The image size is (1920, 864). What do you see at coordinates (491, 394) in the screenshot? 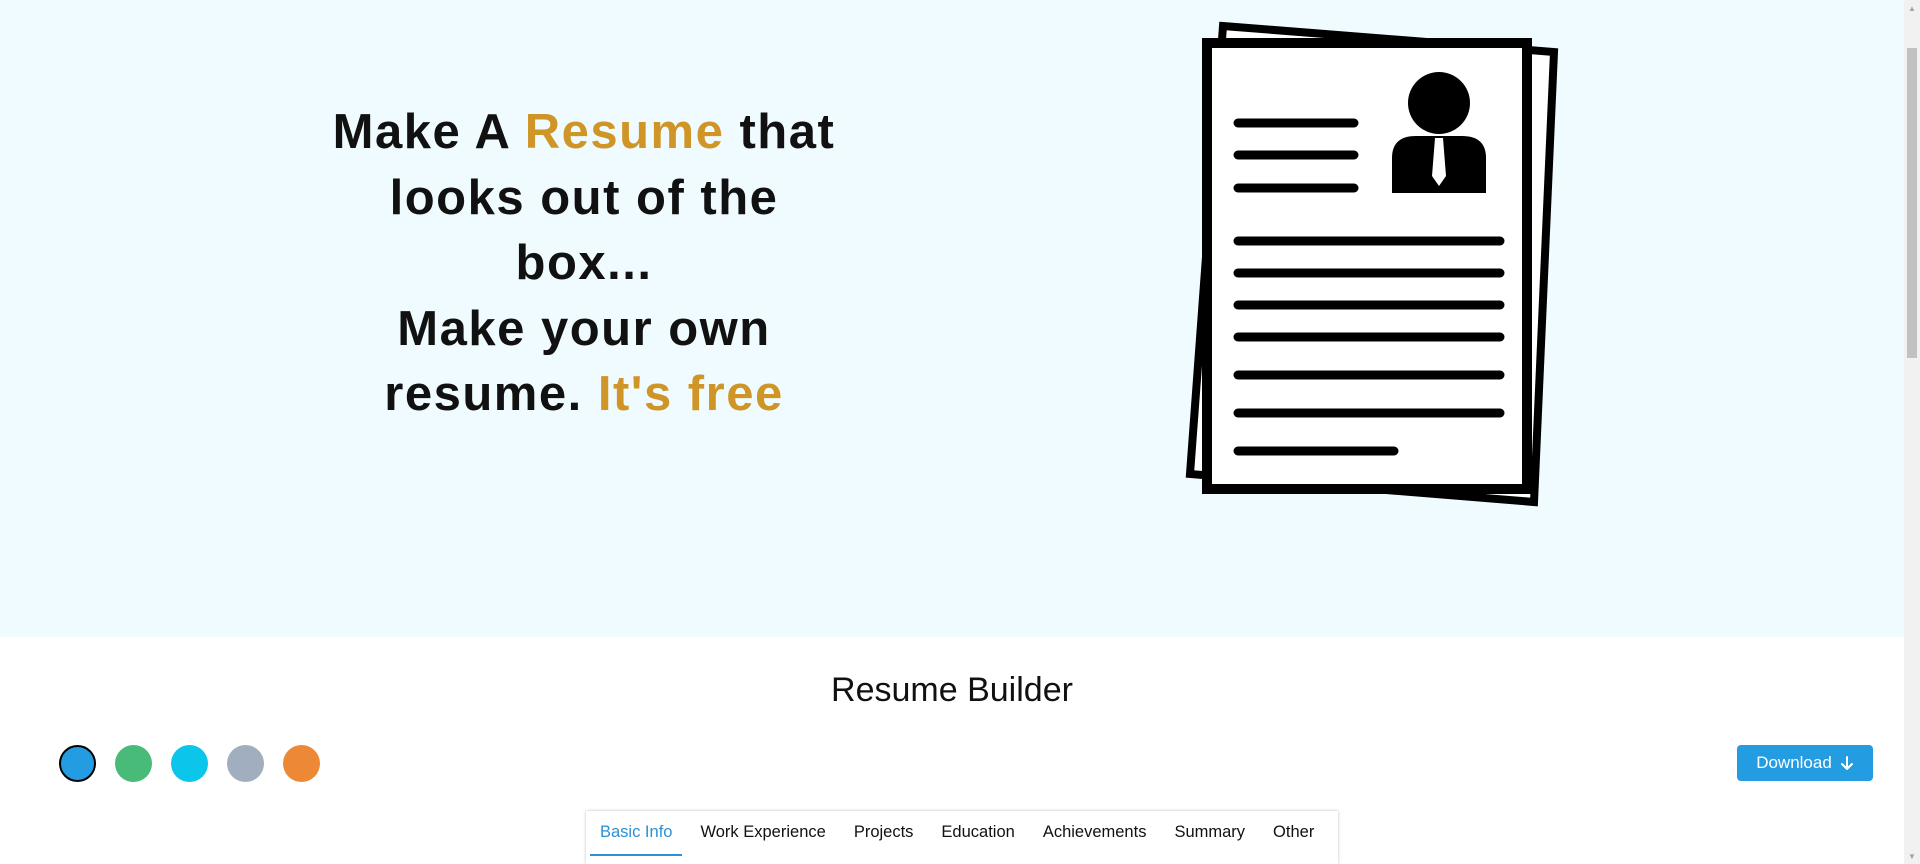
I see `hero-line5-pre: resume.` at bounding box center [491, 394].